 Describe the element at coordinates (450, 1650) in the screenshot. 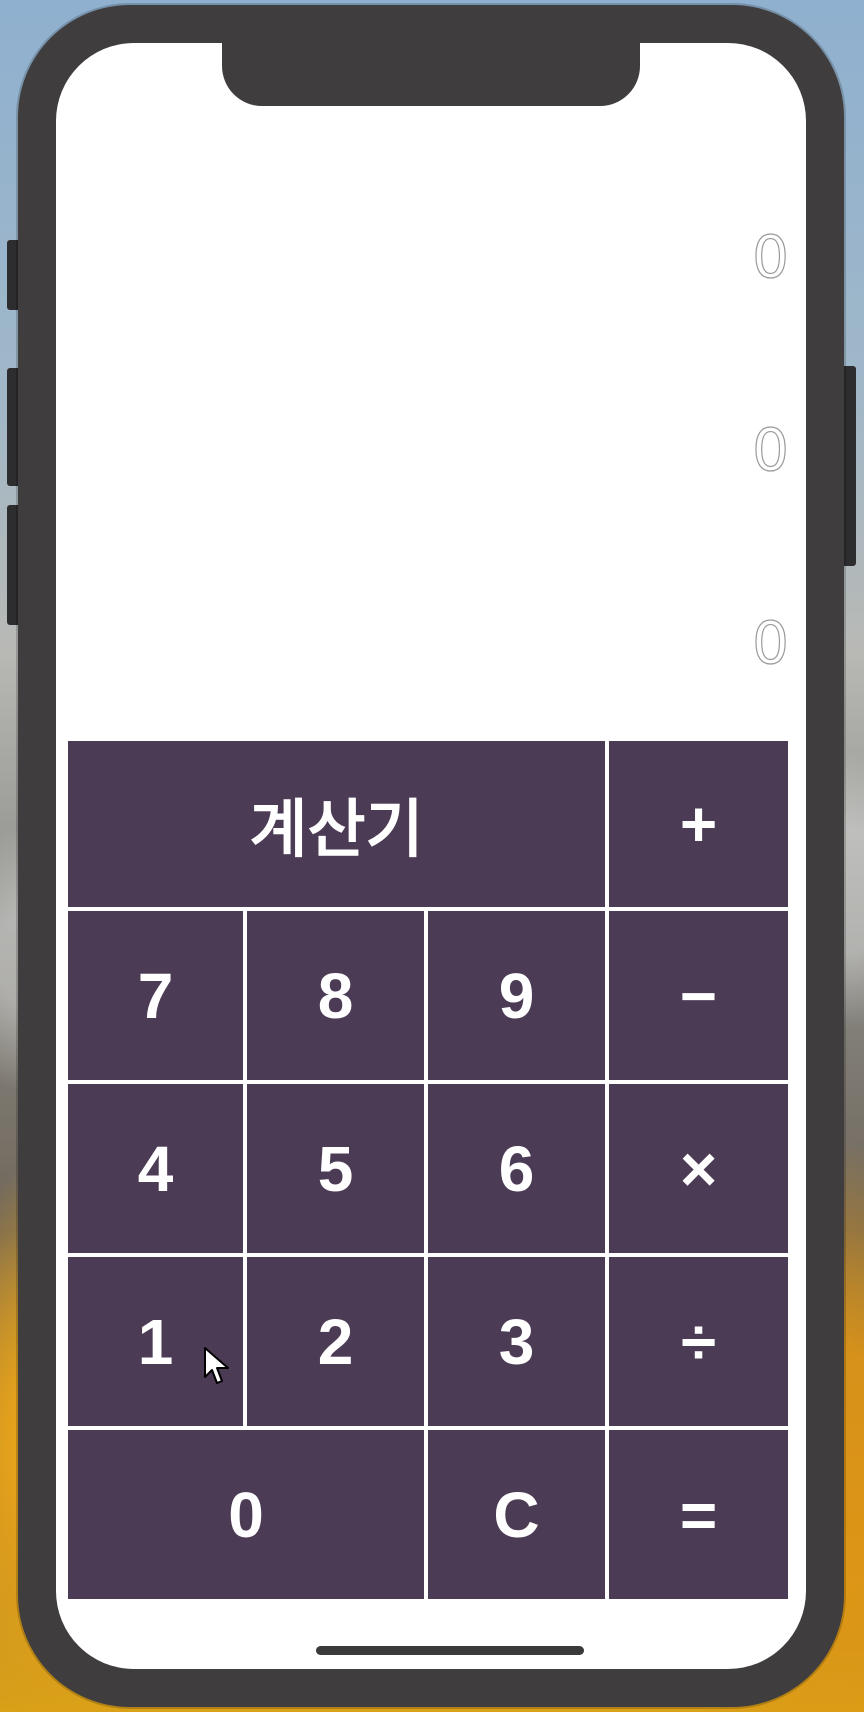

I see `home-indicator` at that location.